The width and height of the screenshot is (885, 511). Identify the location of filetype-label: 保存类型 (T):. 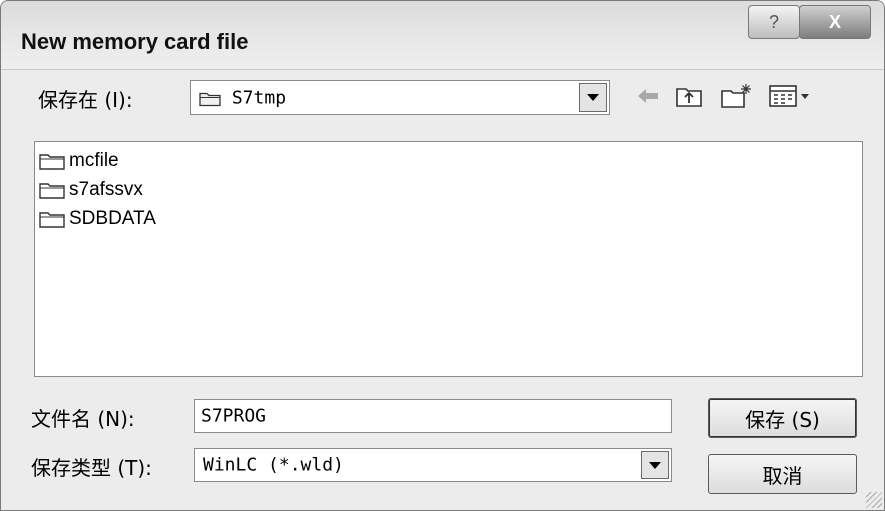
(91, 468).